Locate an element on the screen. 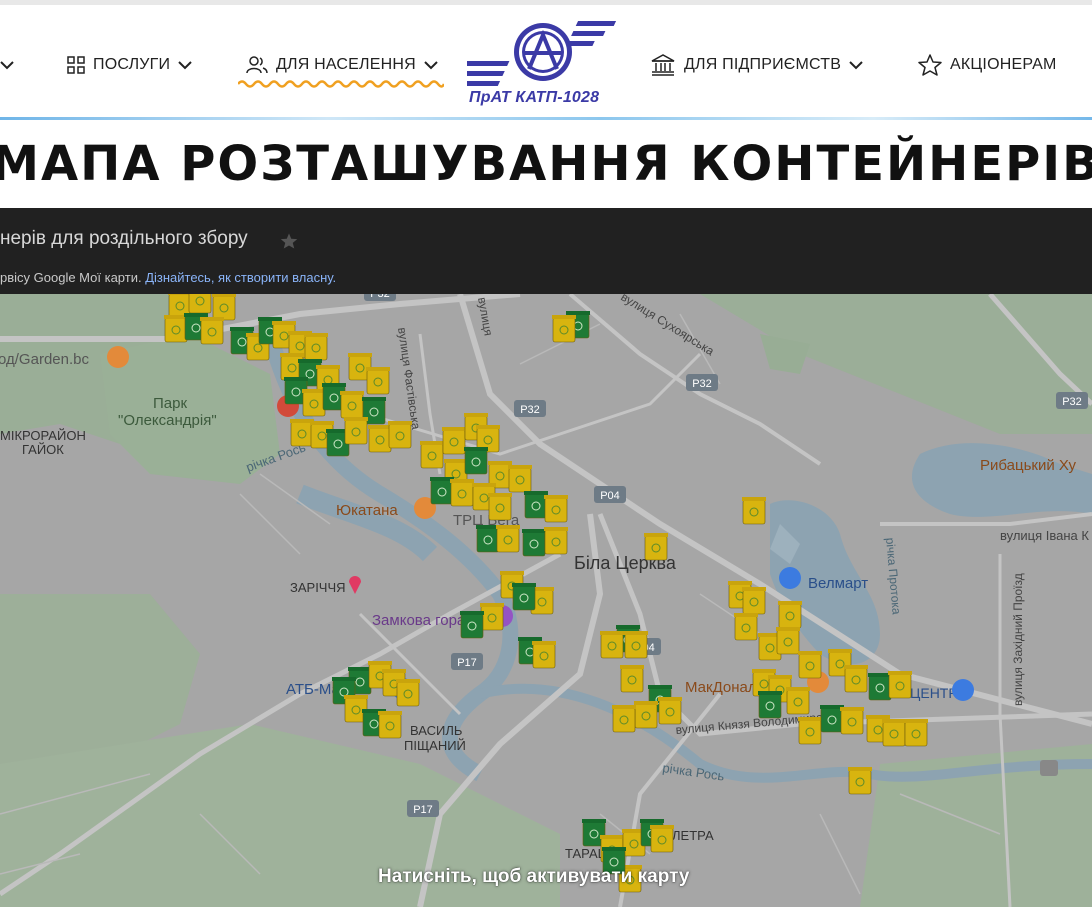 This screenshot has width=1092, height=907. map-label-centr: ЦЕНТР is located at coordinates (934, 693).